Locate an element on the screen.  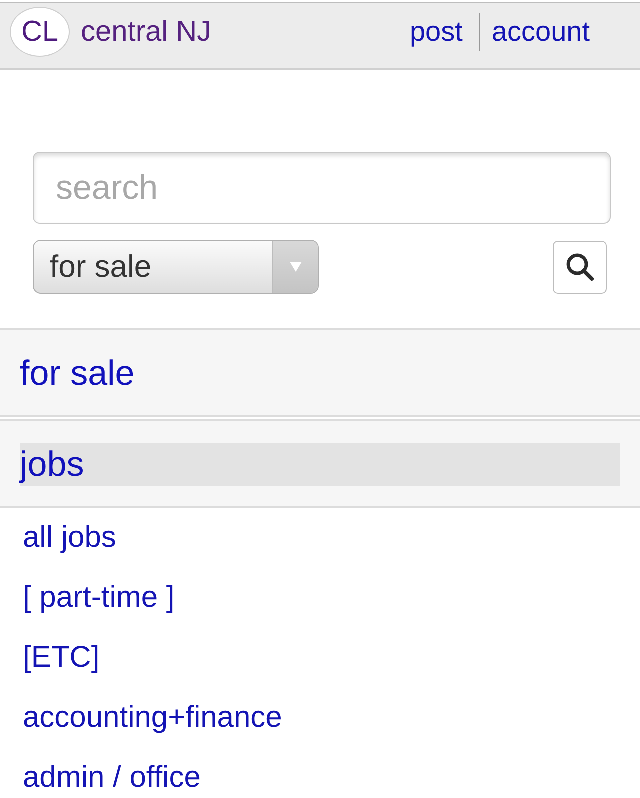
header-link: account is located at coordinates (541, 32).